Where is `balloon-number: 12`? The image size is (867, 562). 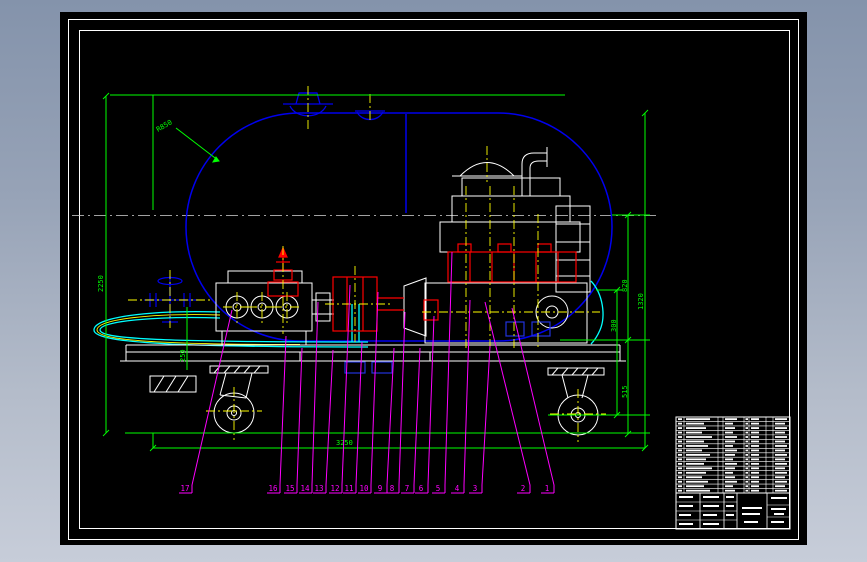
balloon-number: 12 is located at coordinates (334, 488).